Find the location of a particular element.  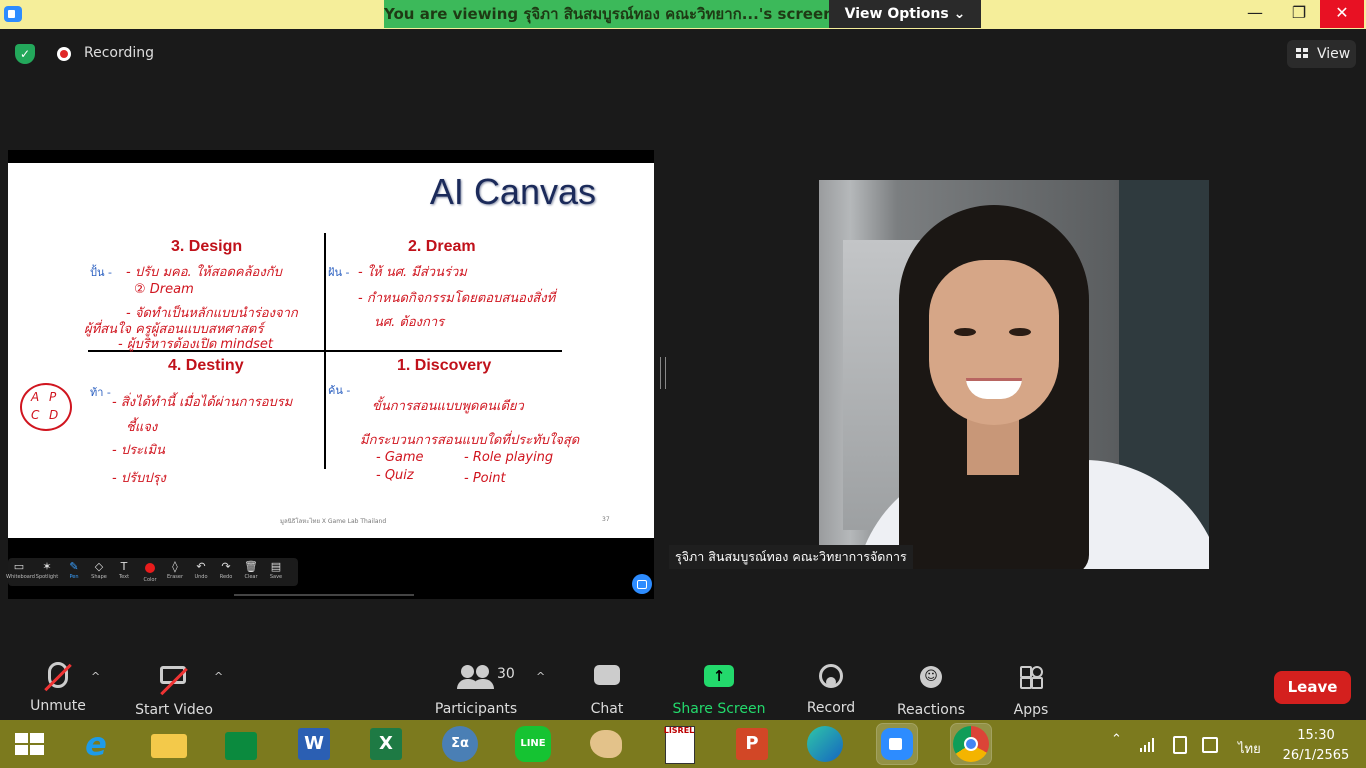

annotate-eraser-tool: ◊ Eraser is located at coordinates (175, 572).